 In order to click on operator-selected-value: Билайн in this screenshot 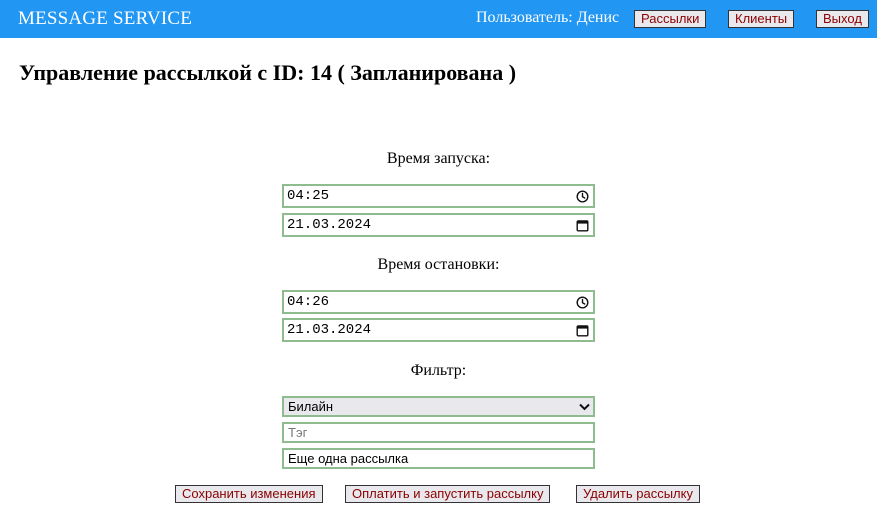, I will do `click(311, 406)`.